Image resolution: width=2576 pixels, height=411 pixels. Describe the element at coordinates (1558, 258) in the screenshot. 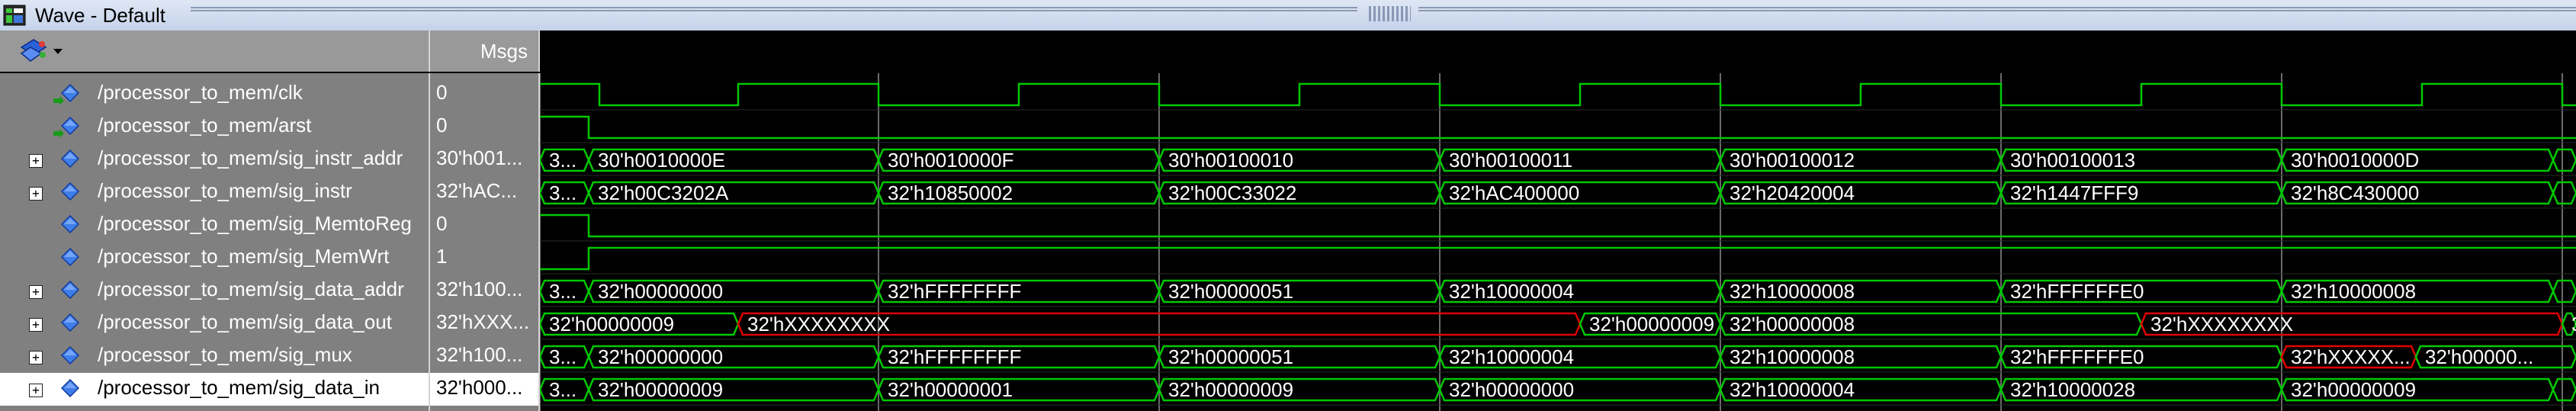

I see `bit-waveform` at that location.